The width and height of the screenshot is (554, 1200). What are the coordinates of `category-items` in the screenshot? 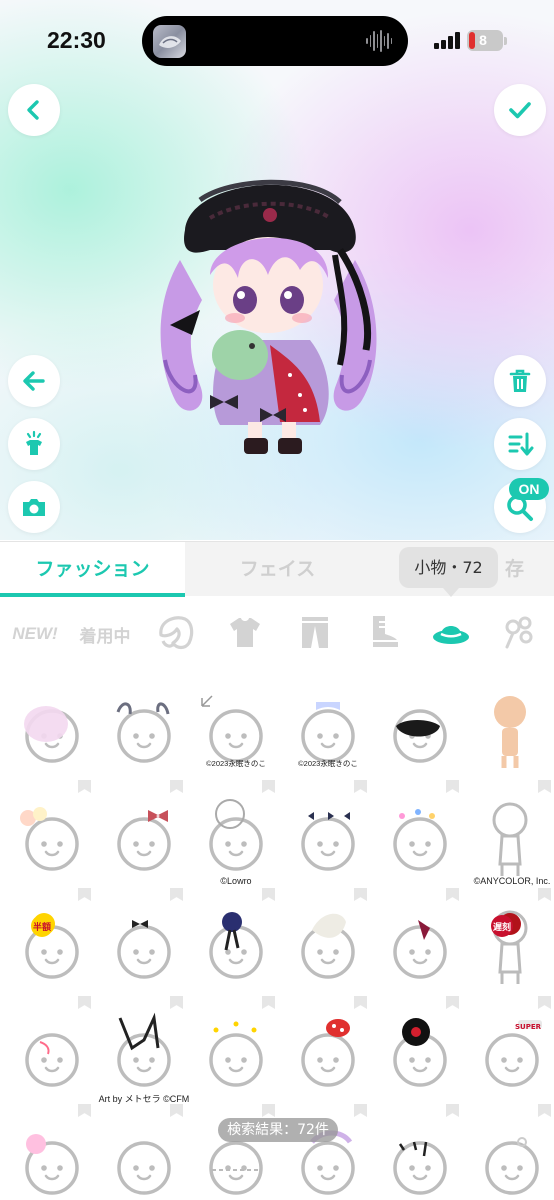 It's located at (519, 634).